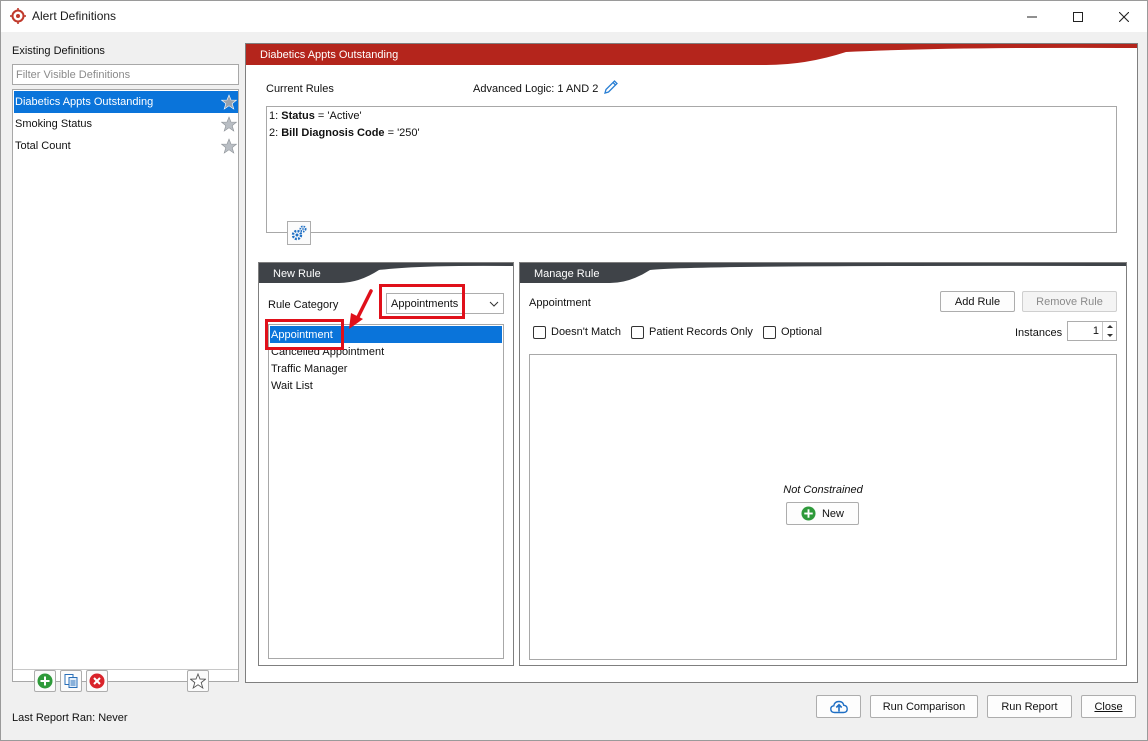 The image size is (1148, 741). What do you see at coordinates (801, 332) in the screenshot?
I see `checkbox-label: Optional` at bounding box center [801, 332].